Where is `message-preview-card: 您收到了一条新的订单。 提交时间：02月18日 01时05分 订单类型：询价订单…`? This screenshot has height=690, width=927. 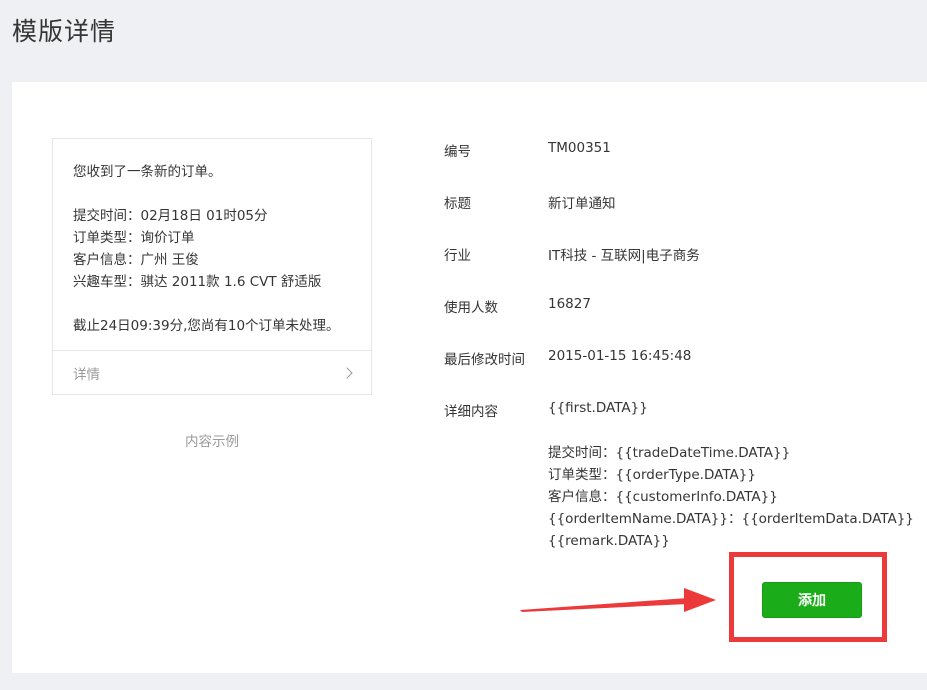 message-preview-card: 您收到了一条新的订单。 提交时间：02月18日 01时05分 订单类型：询价订单… is located at coordinates (212, 266).